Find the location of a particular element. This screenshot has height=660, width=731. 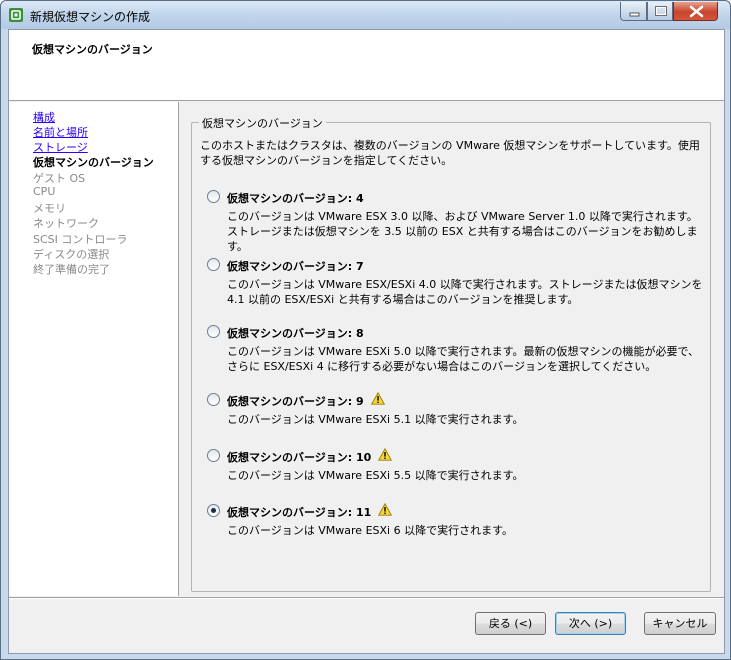

close-button is located at coordinates (695, 11).